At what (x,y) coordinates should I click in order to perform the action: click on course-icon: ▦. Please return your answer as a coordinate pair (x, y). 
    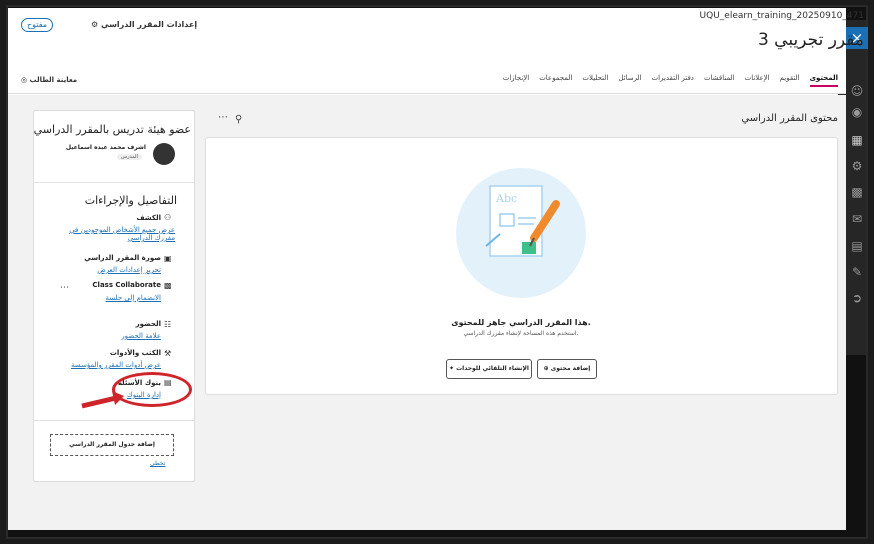
    Looking at the image, I should click on (857, 140).